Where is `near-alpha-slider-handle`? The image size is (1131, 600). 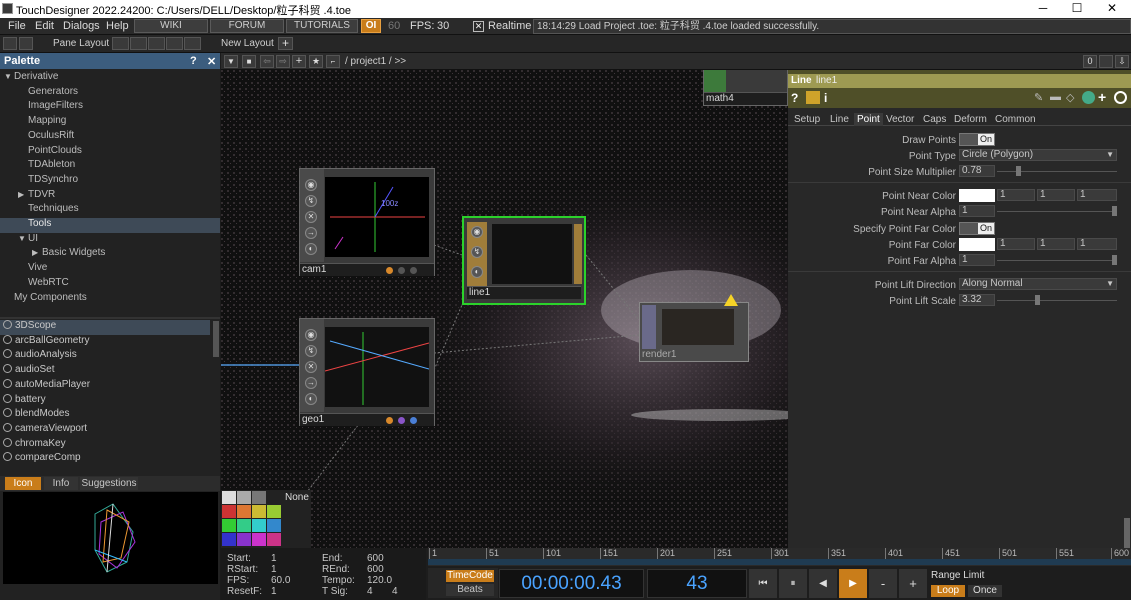
near-alpha-slider-handle is located at coordinates (1114, 211).